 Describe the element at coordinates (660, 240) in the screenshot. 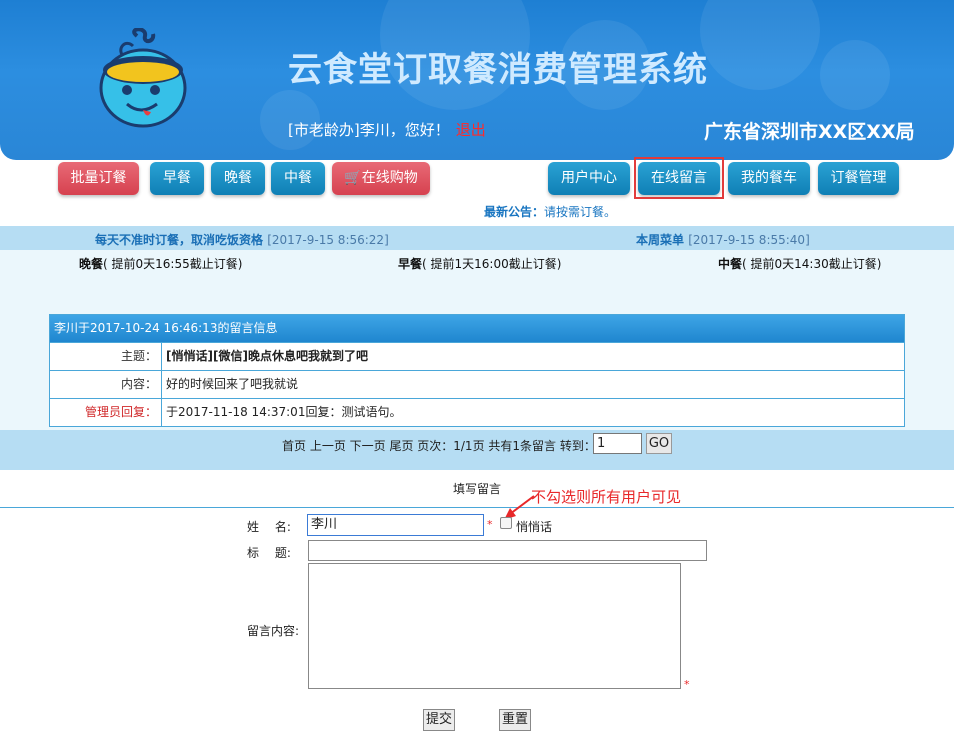

I see `weekly-menu-title: 本周菜单` at that location.